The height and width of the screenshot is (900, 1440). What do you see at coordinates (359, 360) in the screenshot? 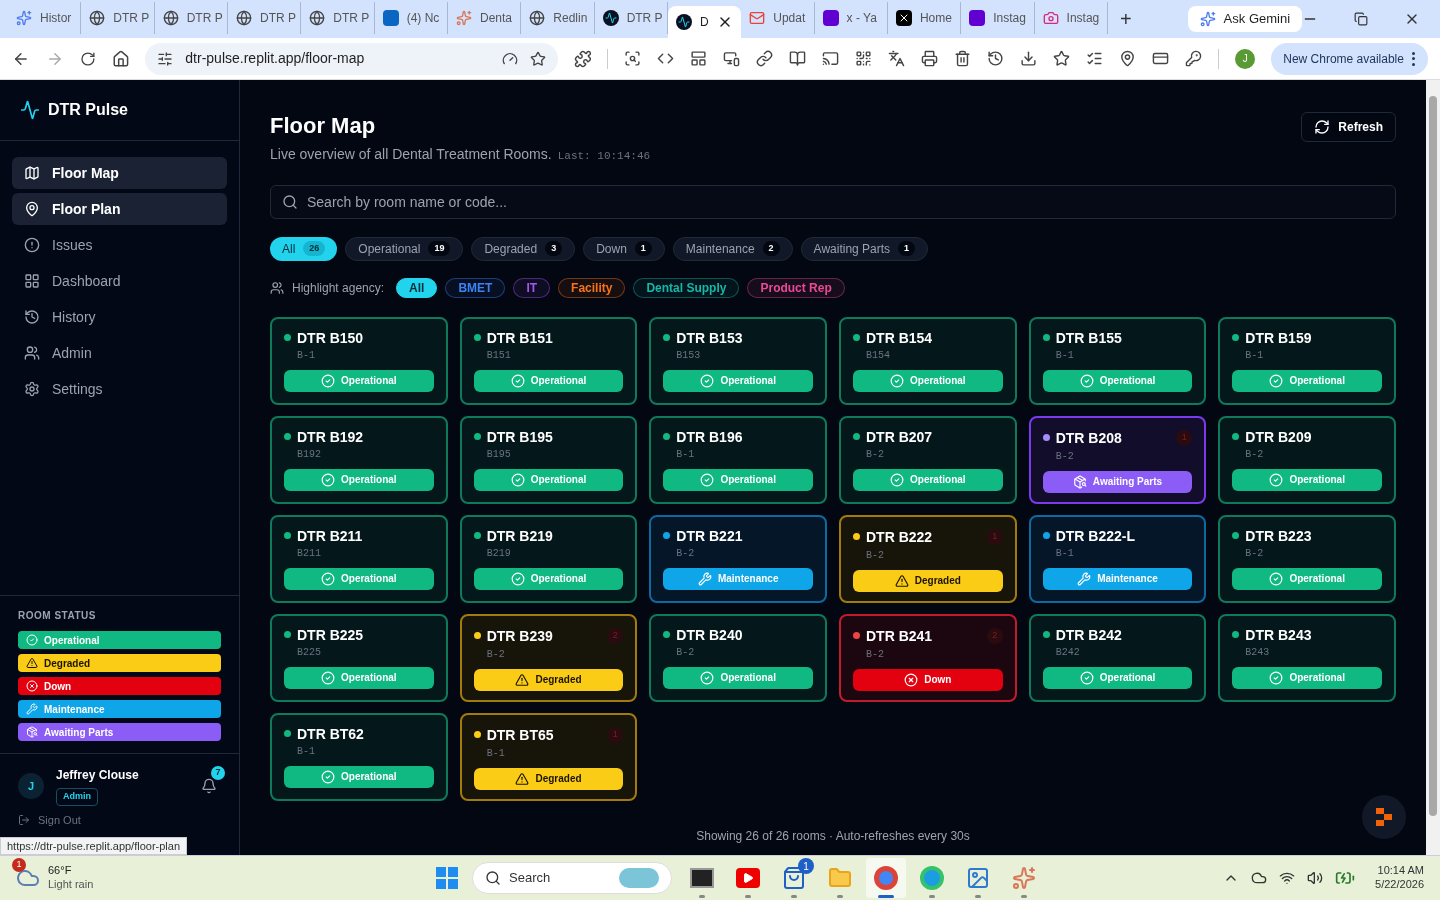
I see `room-card: DTR B150 B-1 Operational` at bounding box center [359, 360].